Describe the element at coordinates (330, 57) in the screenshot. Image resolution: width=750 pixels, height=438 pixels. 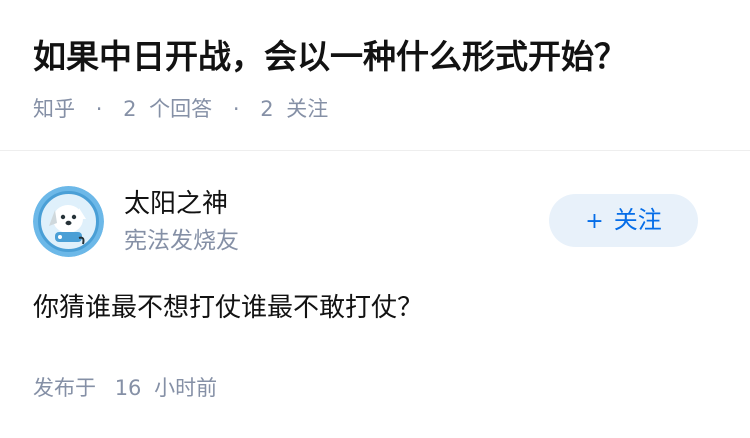
I see `question-title: 如果中日开战，会以一种什么形式开始？` at that location.